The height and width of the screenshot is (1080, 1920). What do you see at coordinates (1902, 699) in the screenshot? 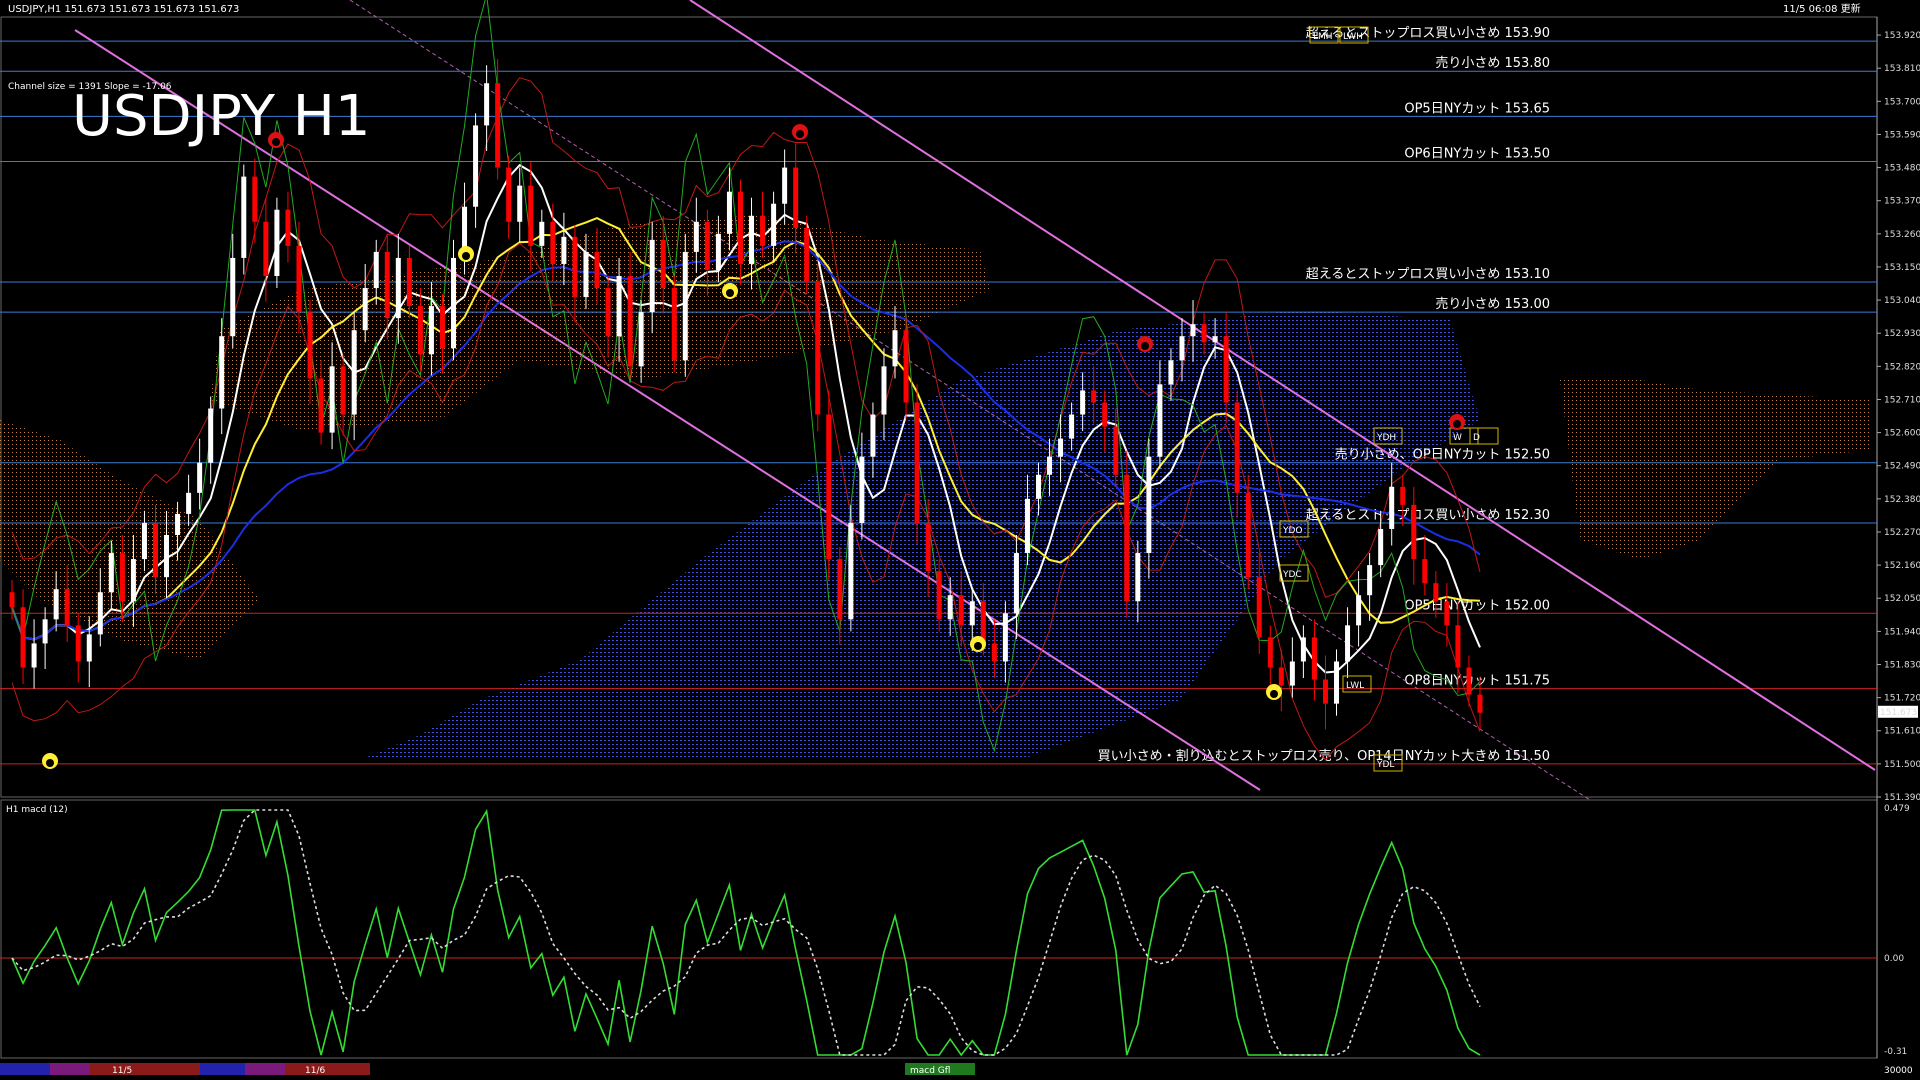
I see `price-tick-label: 151.720` at bounding box center [1902, 699].